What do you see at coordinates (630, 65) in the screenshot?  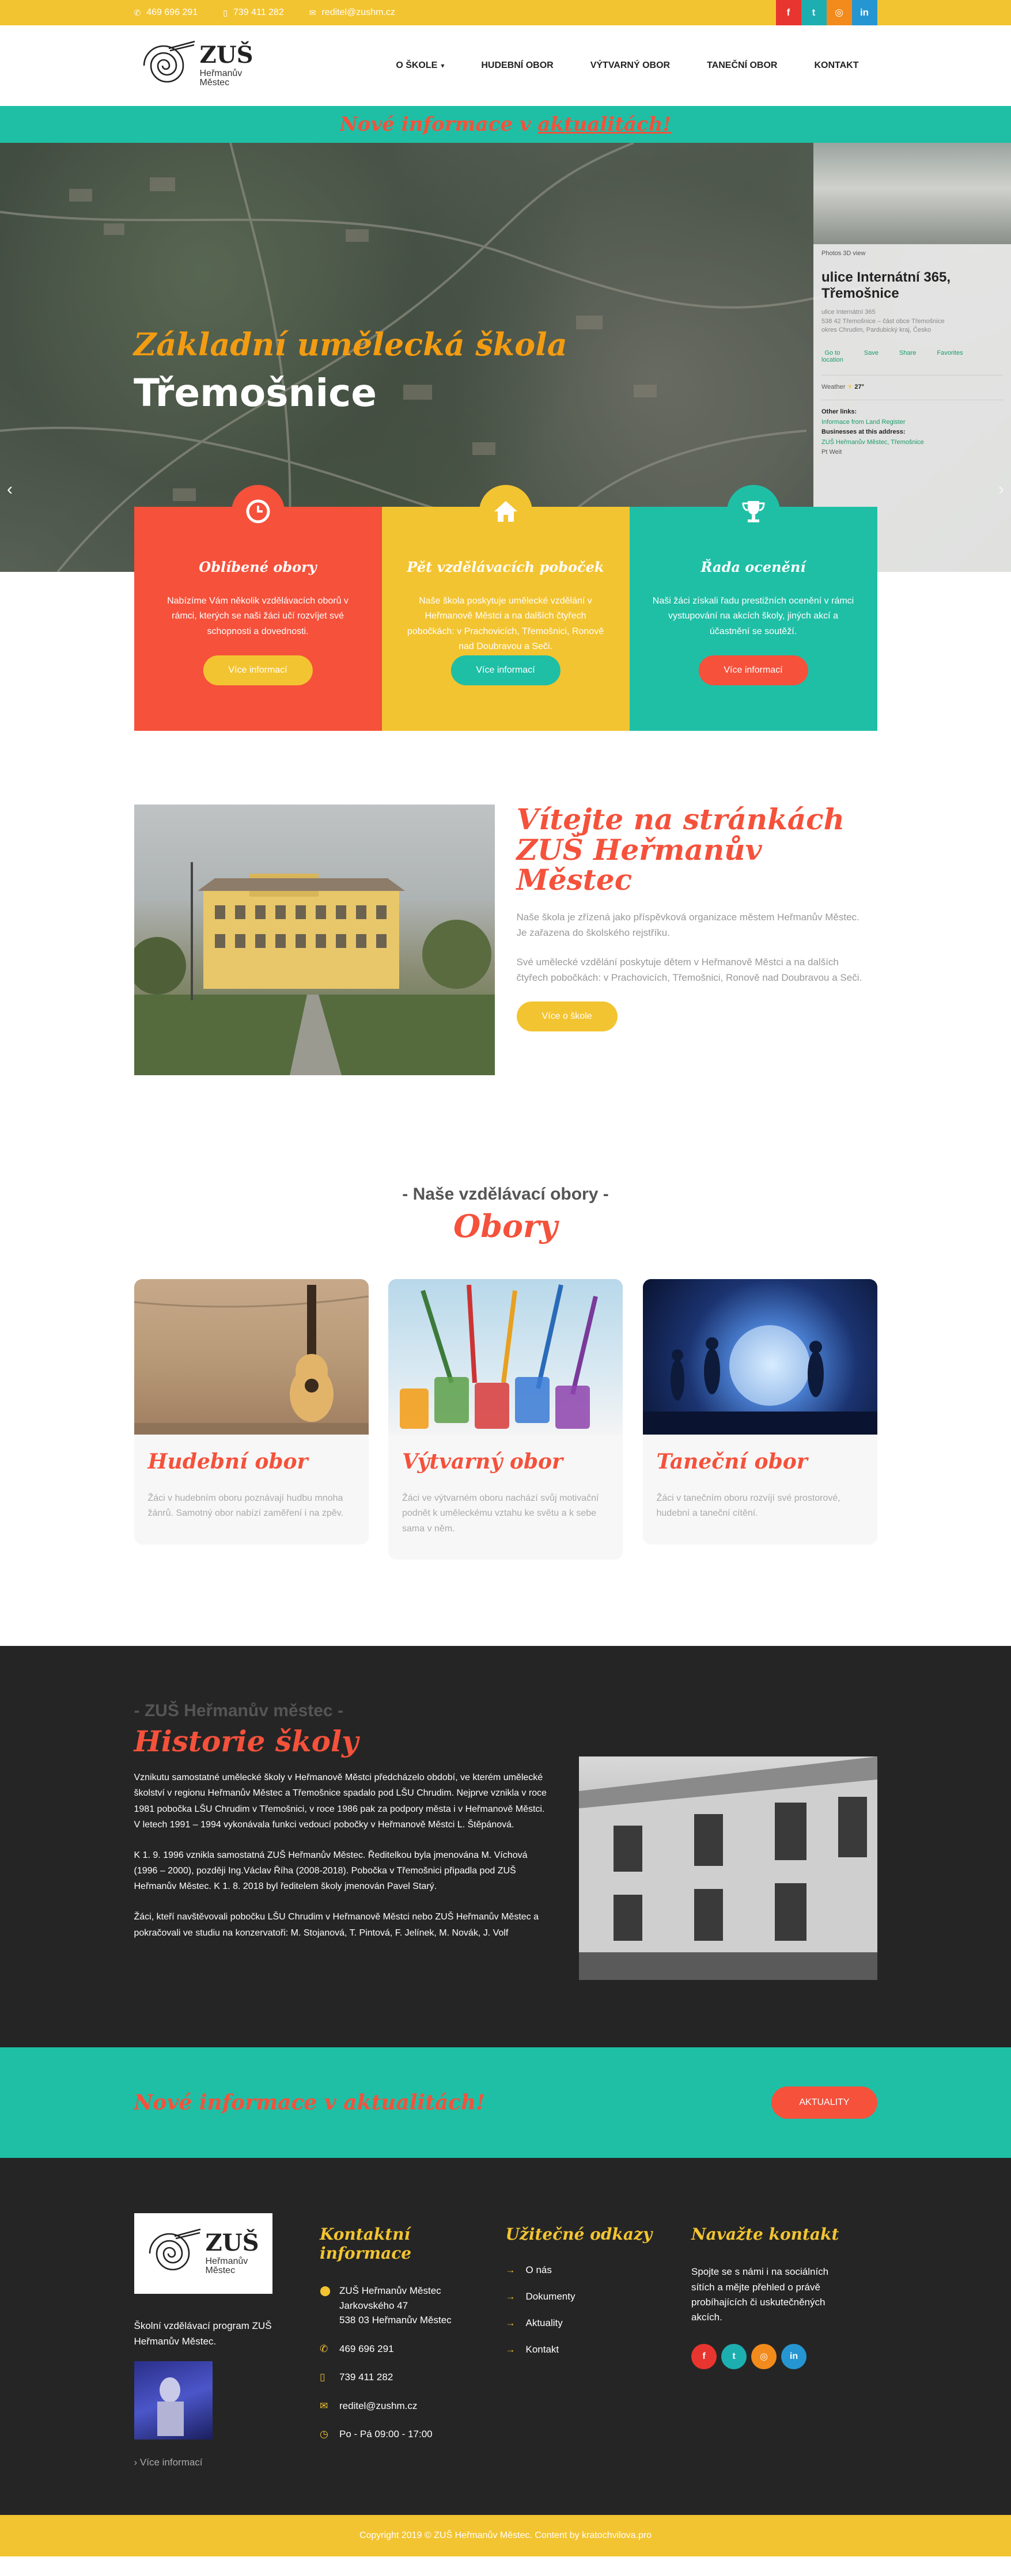 I see `nav-item-vytvarny-obor: VÝTVARNÝ OBOR` at bounding box center [630, 65].